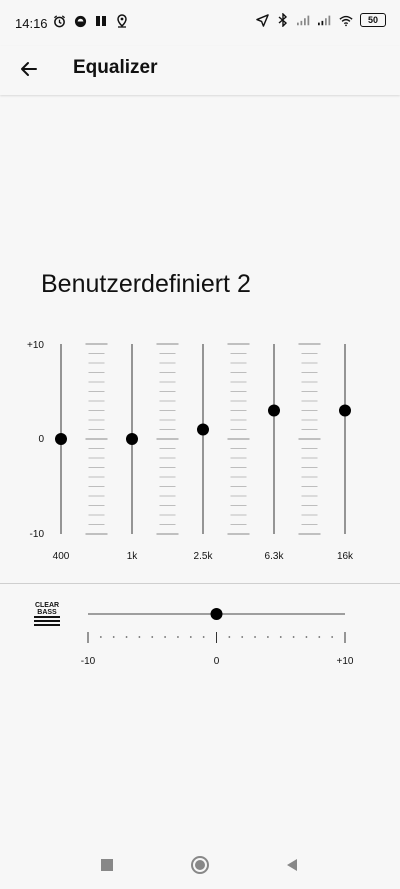 This screenshot has height=889, width=400. Describe the element at coordinates (345, 556) in the screenshot. I see `eq-band-label: 16k` at that location.